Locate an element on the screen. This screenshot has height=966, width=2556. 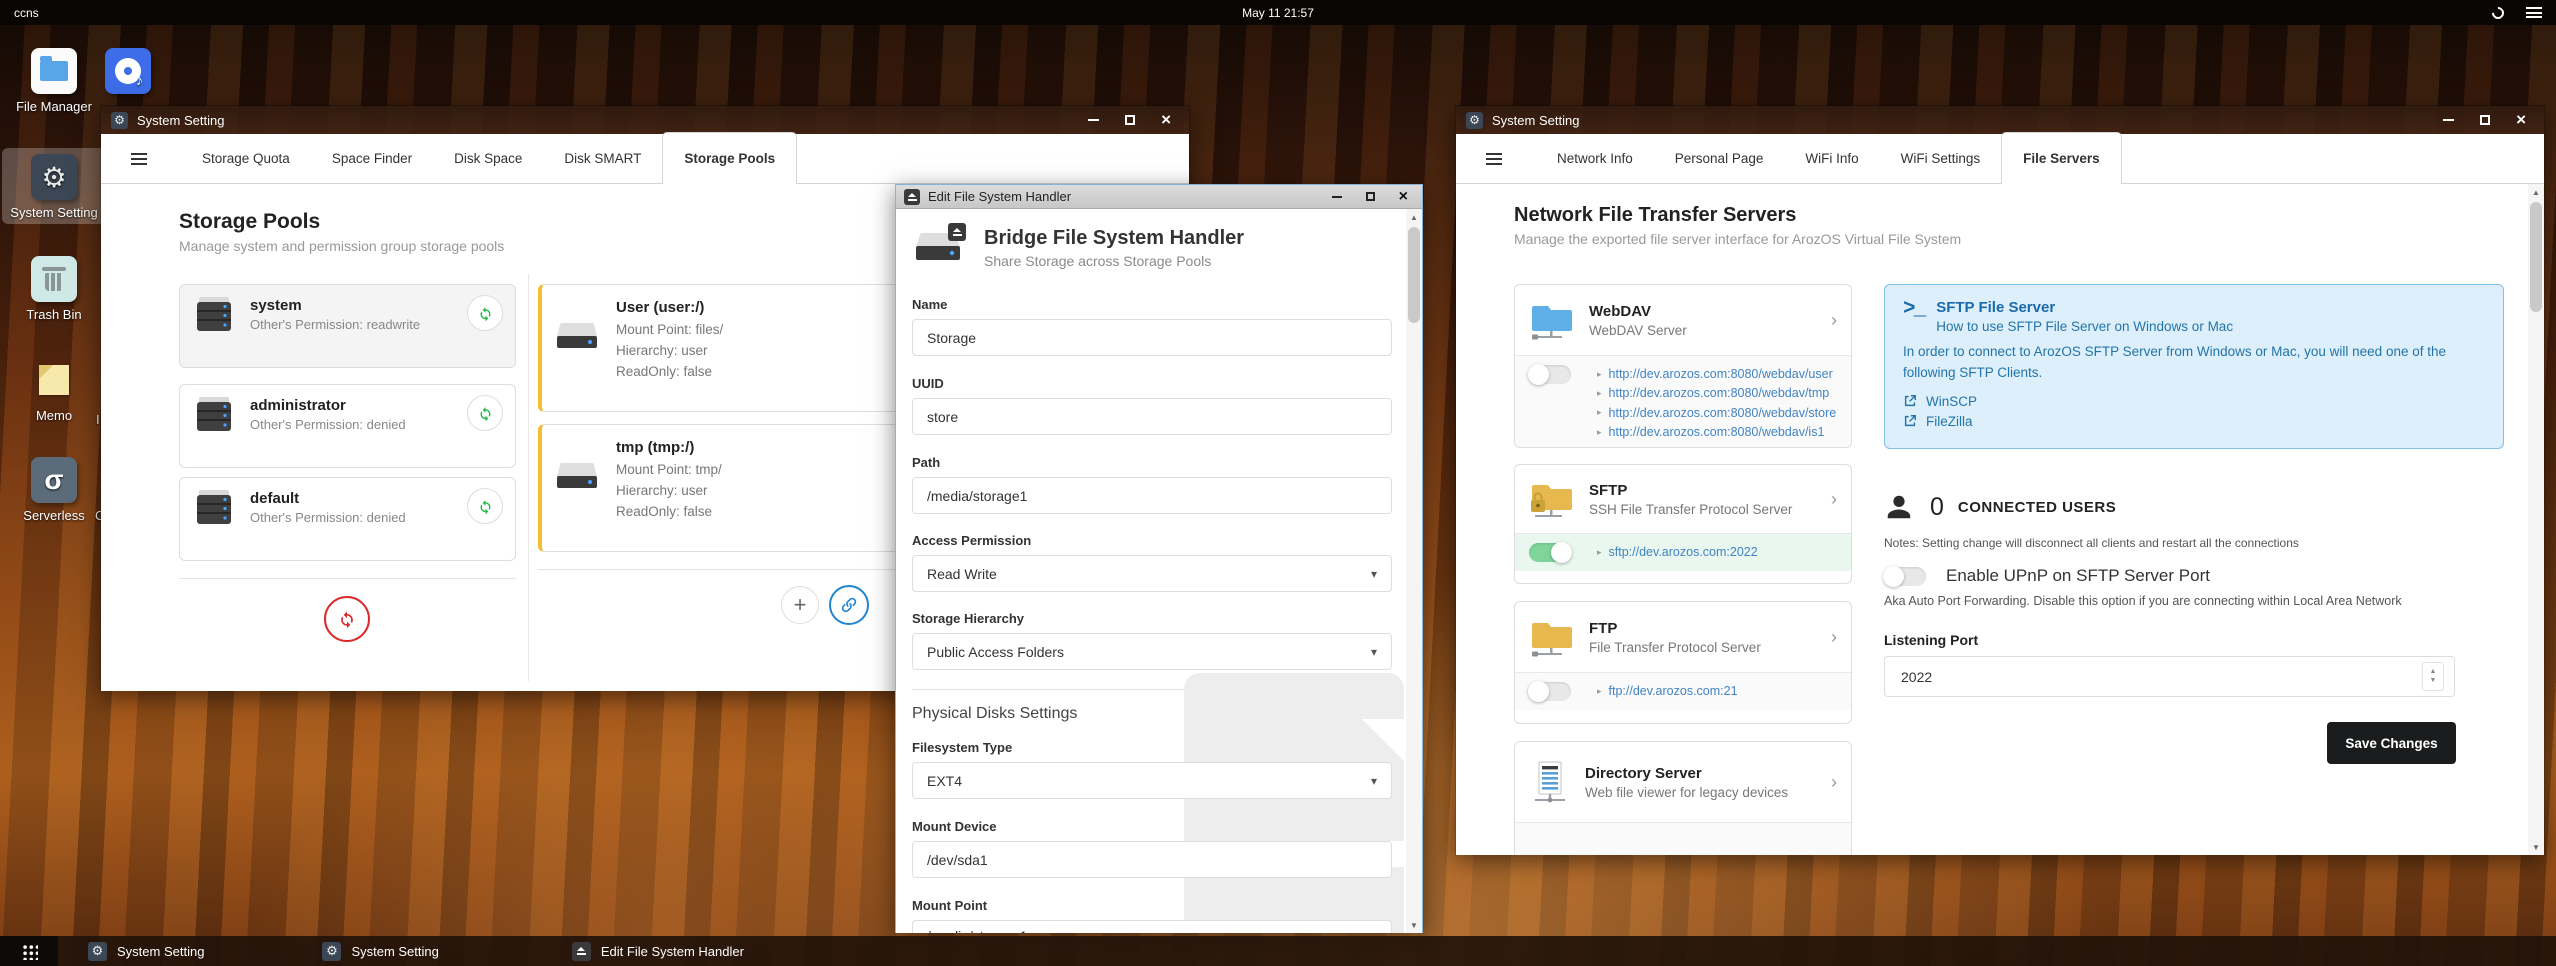
add-vroot-button: + is located at coordinates (800, 605).